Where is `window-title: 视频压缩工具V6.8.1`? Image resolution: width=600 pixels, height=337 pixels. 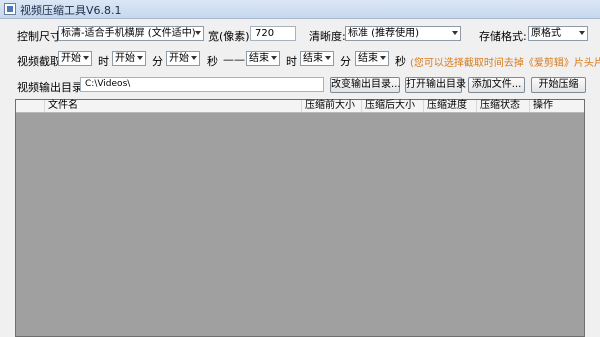
window-title: 视频压缩工具V6.8.1 is located at coordinates (71, 10).